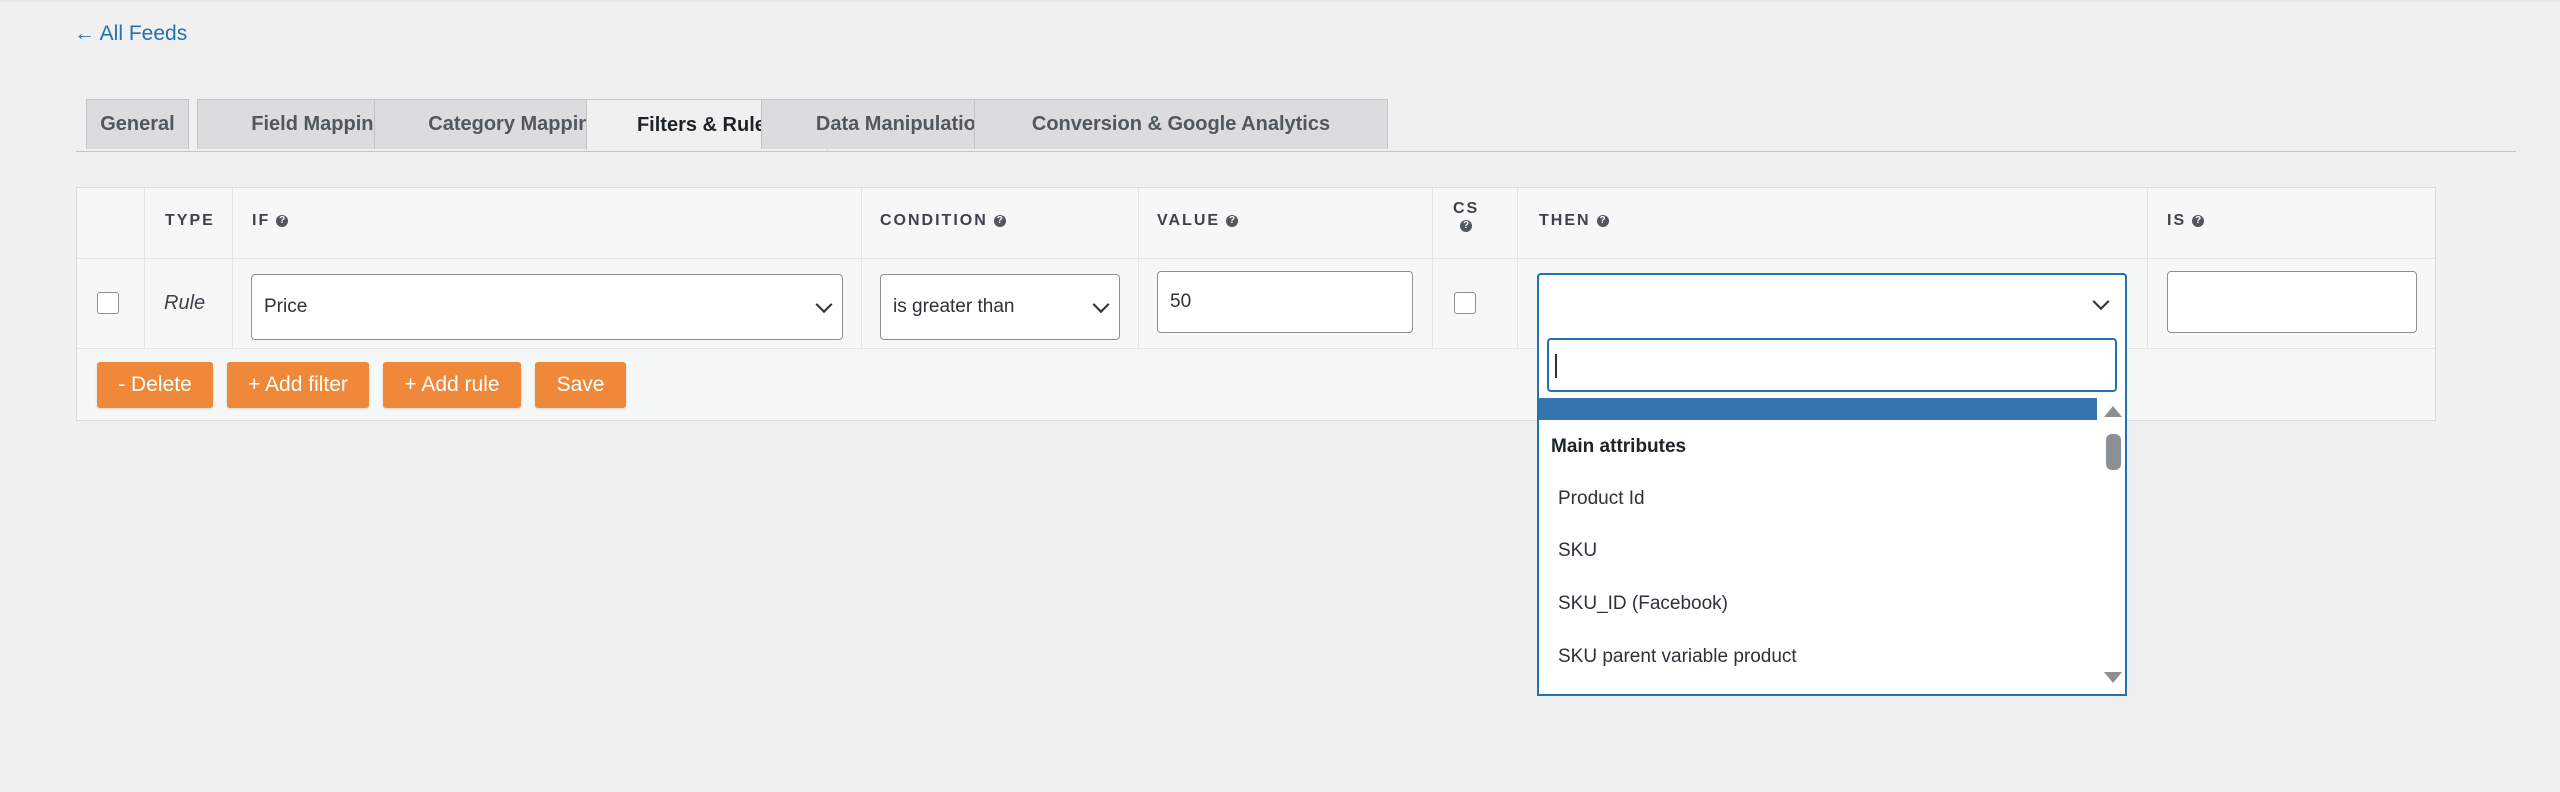 The image size is (2560, 792). What do you see at coordinates (185, 303) in the screenshot?
I see `rule-type-label: Rule` at bounding box center [185, 303].